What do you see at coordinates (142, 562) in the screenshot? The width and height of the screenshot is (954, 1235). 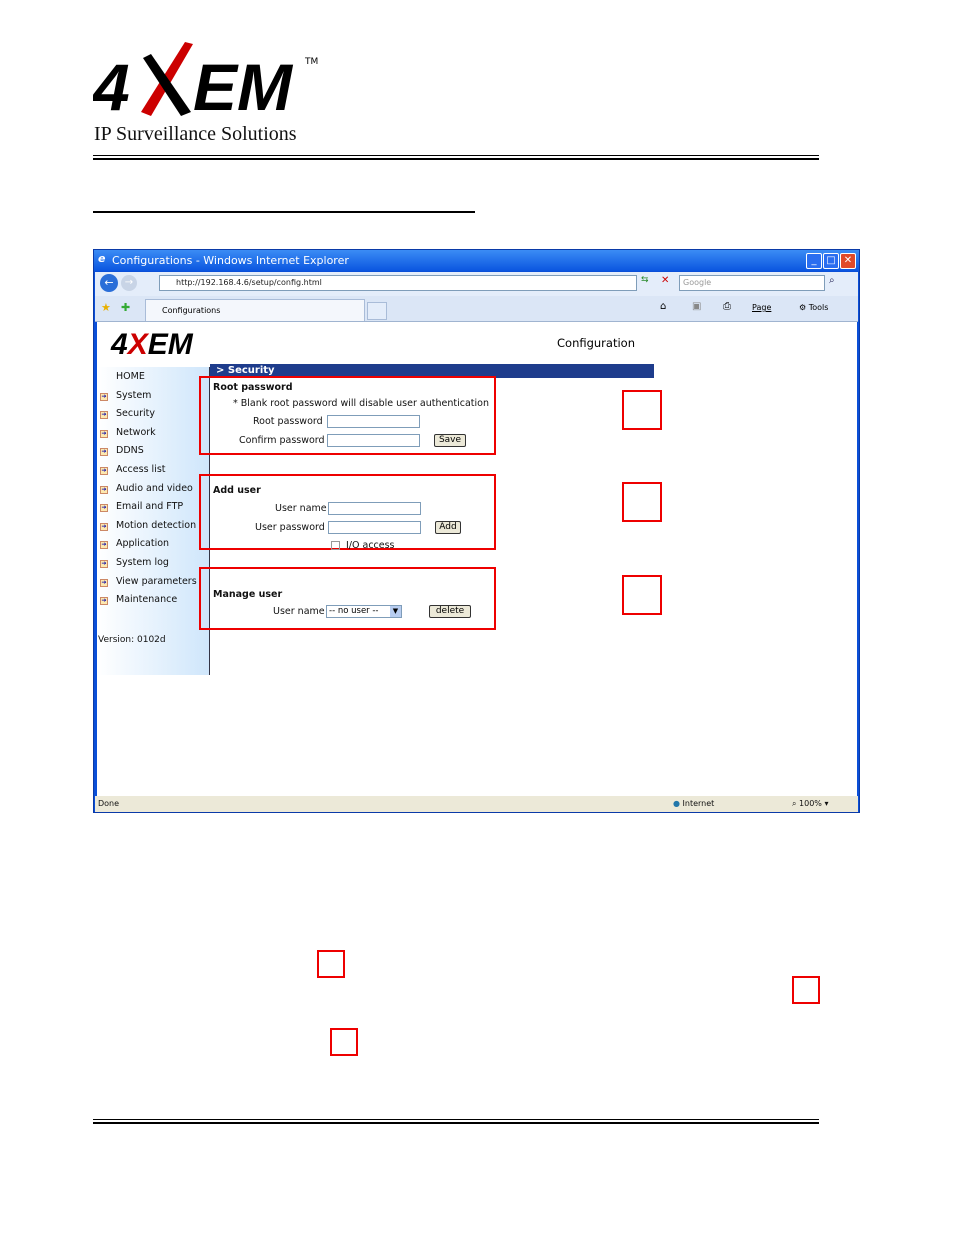 I see `sidebar-item-system-log: System log` at bounding box center [142, 562].